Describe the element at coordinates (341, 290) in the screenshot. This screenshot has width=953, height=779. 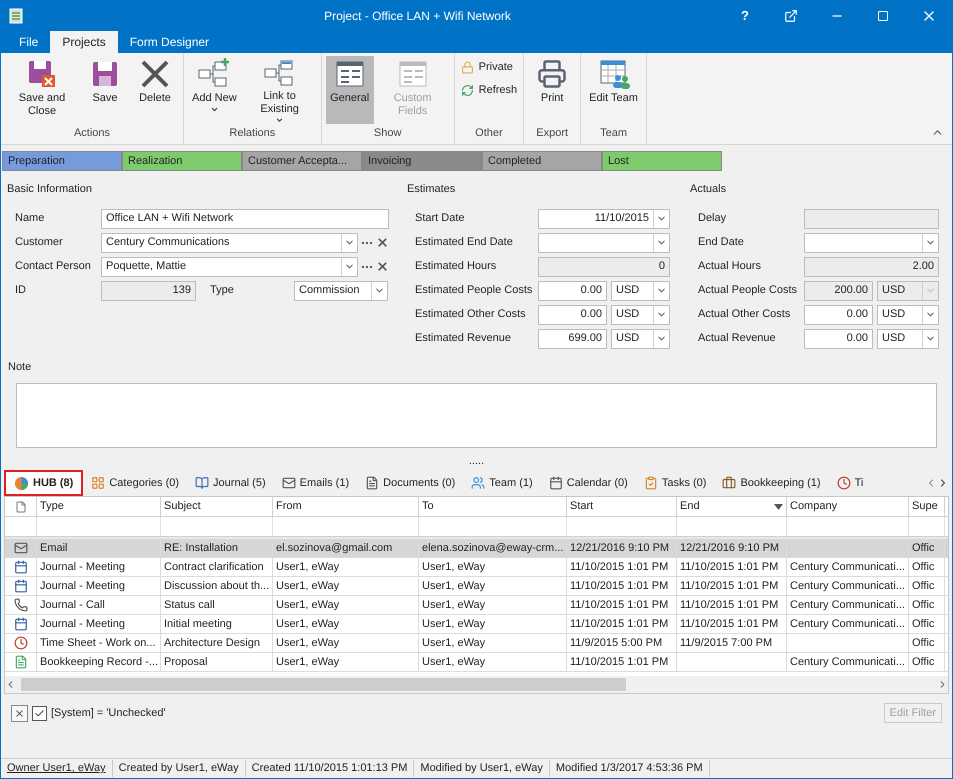
I see `type-select: Commission` at that location.